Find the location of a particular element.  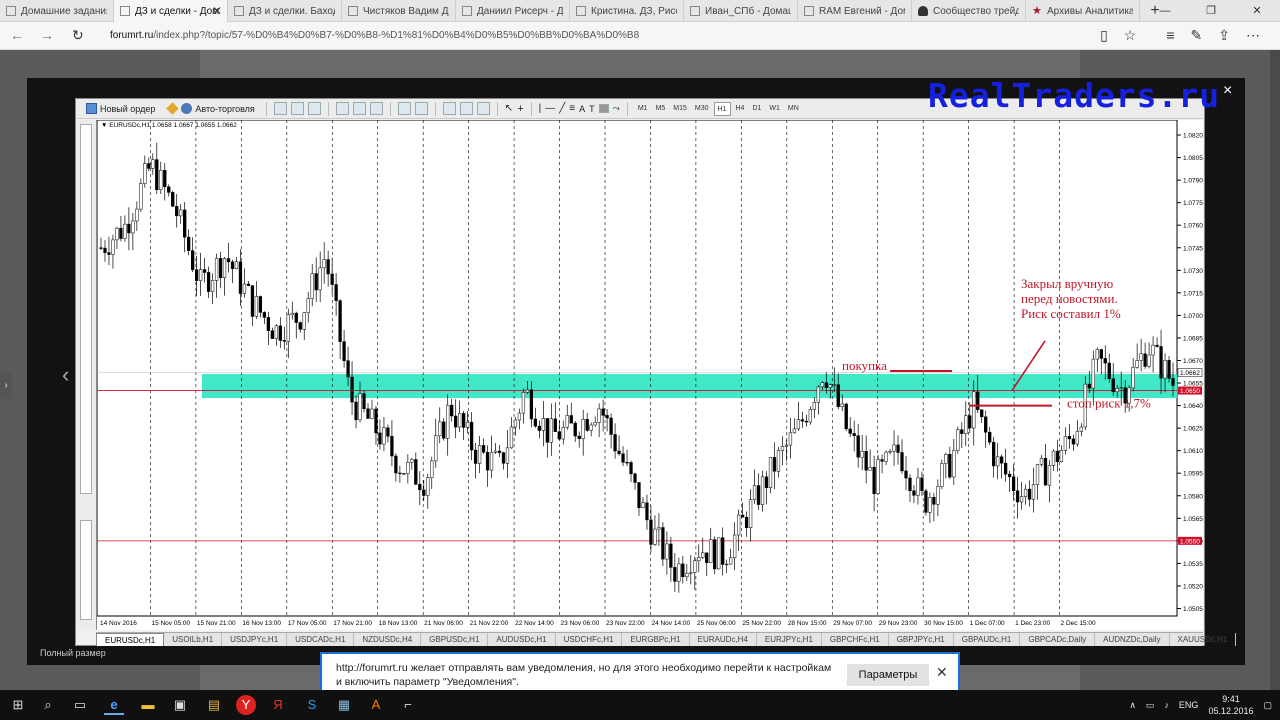

more-icon: ⋯ is located at coordinates (1253, 35).